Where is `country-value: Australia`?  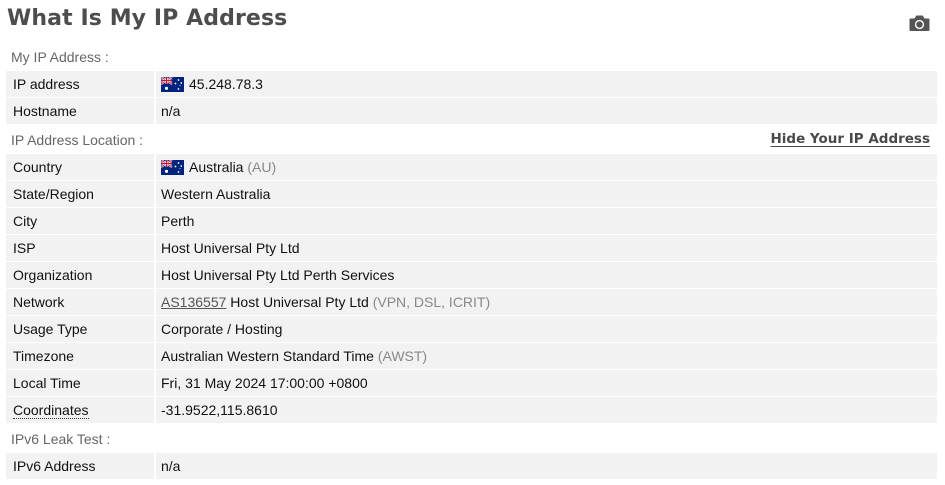 country-value: Australia is located at coordinates (216, 167).